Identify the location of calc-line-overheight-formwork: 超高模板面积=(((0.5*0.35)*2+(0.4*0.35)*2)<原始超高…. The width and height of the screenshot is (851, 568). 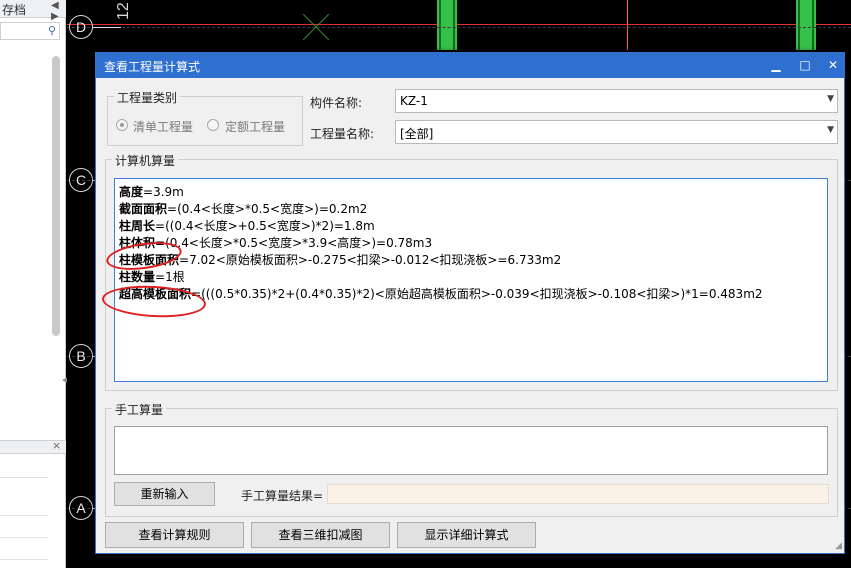
(441, 294).